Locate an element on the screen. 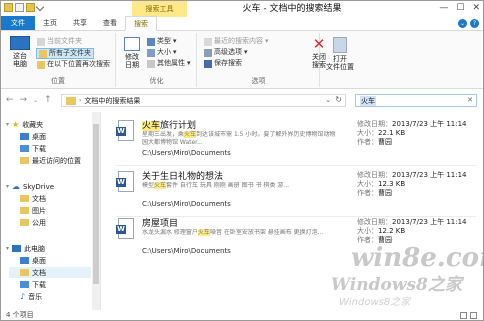  result-meta: 修改日期：2013/7/23 上午 11:14 大小：22.1 KB 作者：曹园 is located at coordinates (412, 133).